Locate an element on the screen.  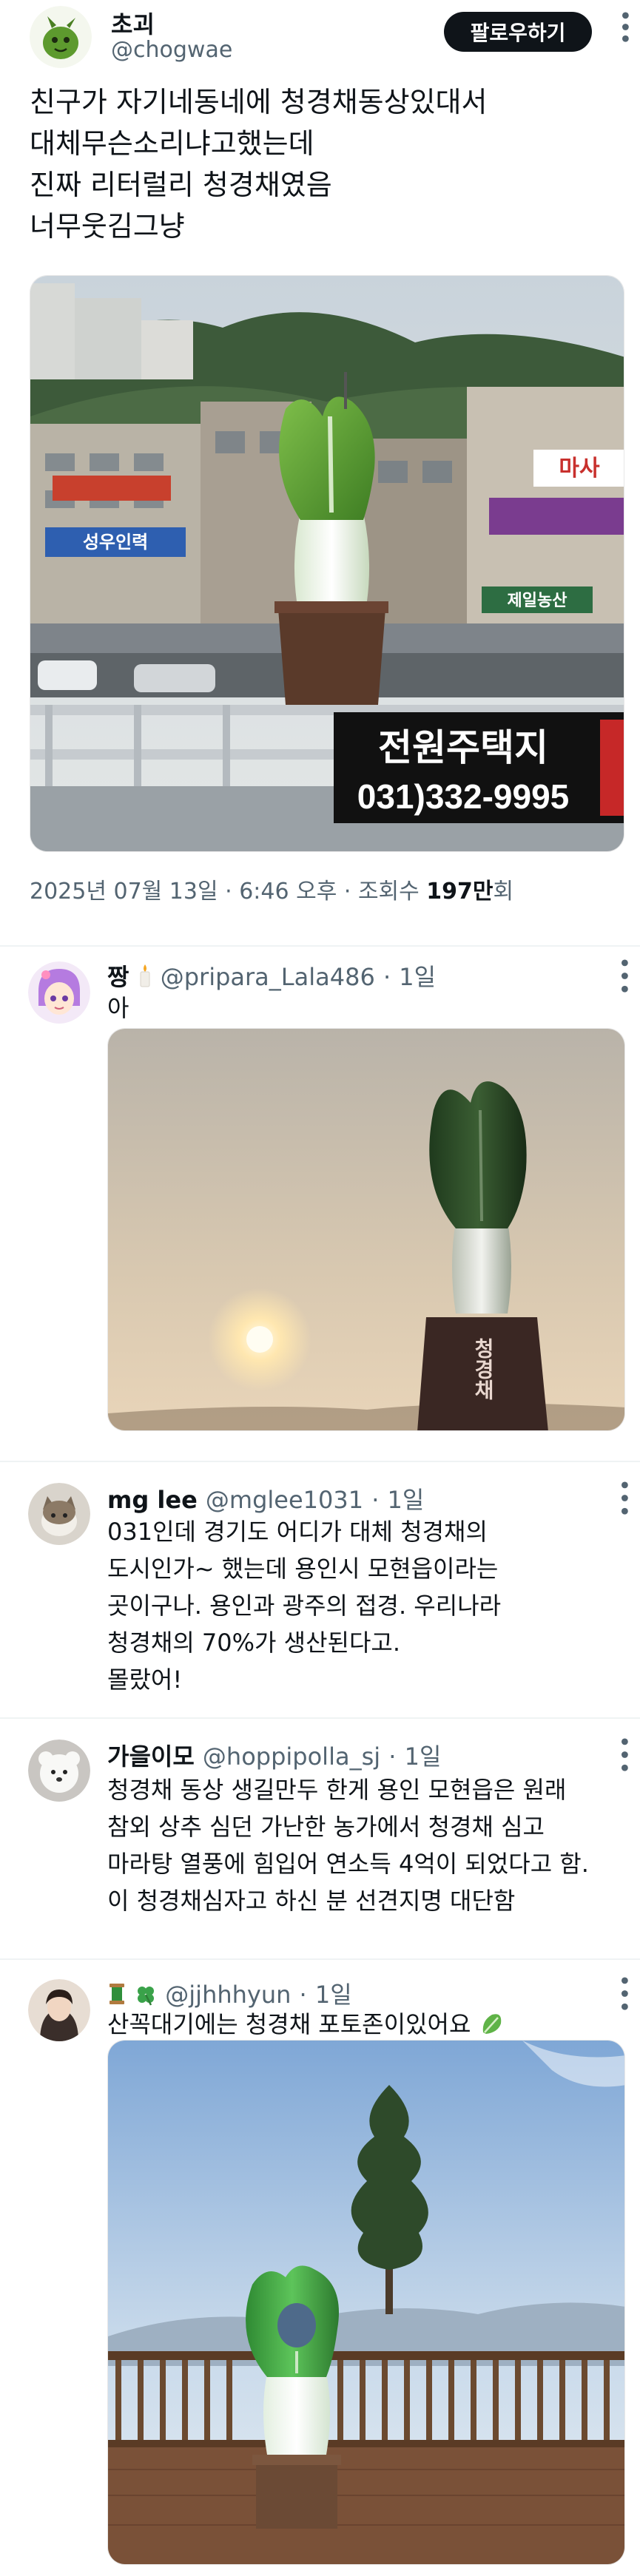
tweet-meta: 2025년 07월 13일 · 6:46 오후 · 조회수 197만회 is located at coordinates (272, 892).